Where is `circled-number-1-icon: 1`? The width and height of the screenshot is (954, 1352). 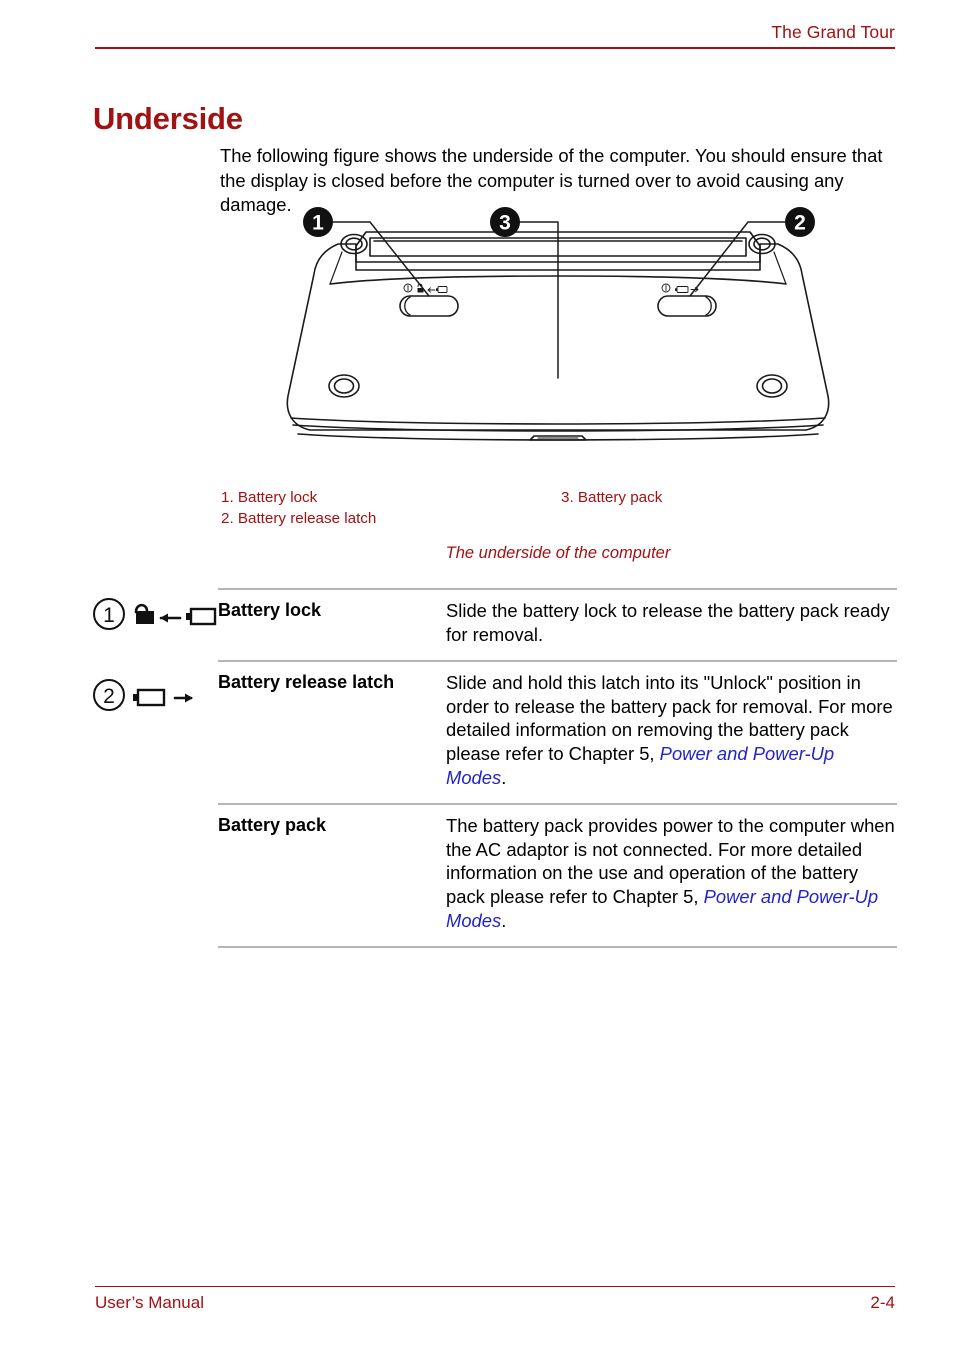 circled-number-1-icon: 1 is located at coordinates (109, 614).